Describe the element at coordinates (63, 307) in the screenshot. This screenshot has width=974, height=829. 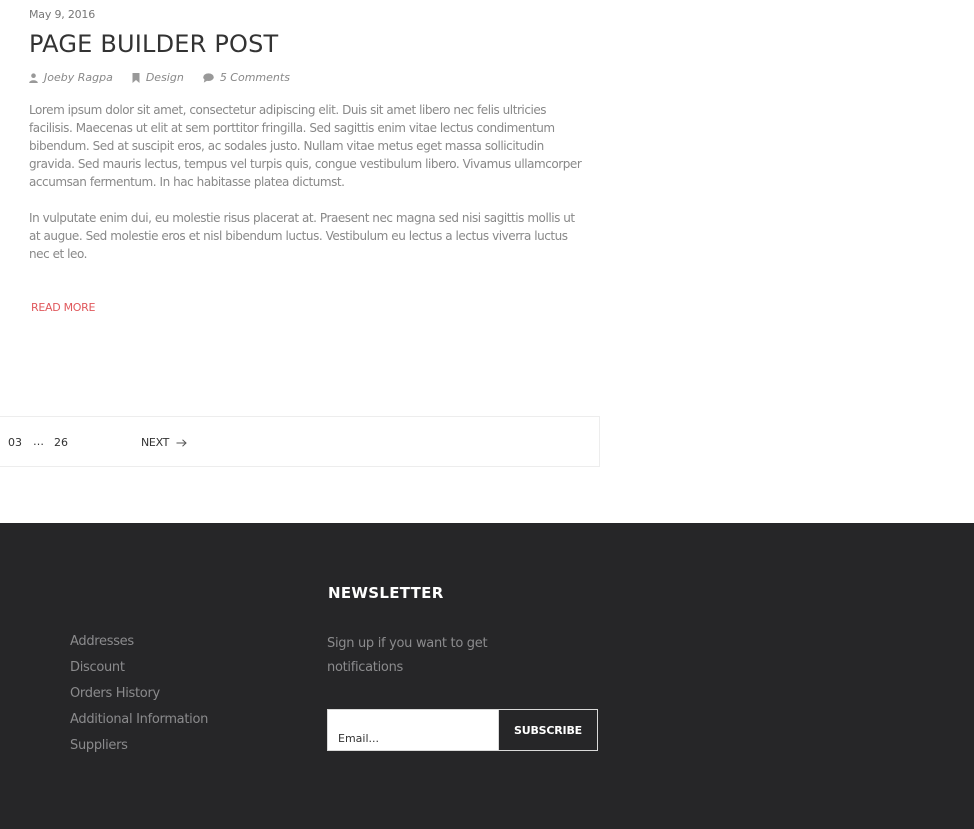
I see `read-more-link: READ MORE` at that location.